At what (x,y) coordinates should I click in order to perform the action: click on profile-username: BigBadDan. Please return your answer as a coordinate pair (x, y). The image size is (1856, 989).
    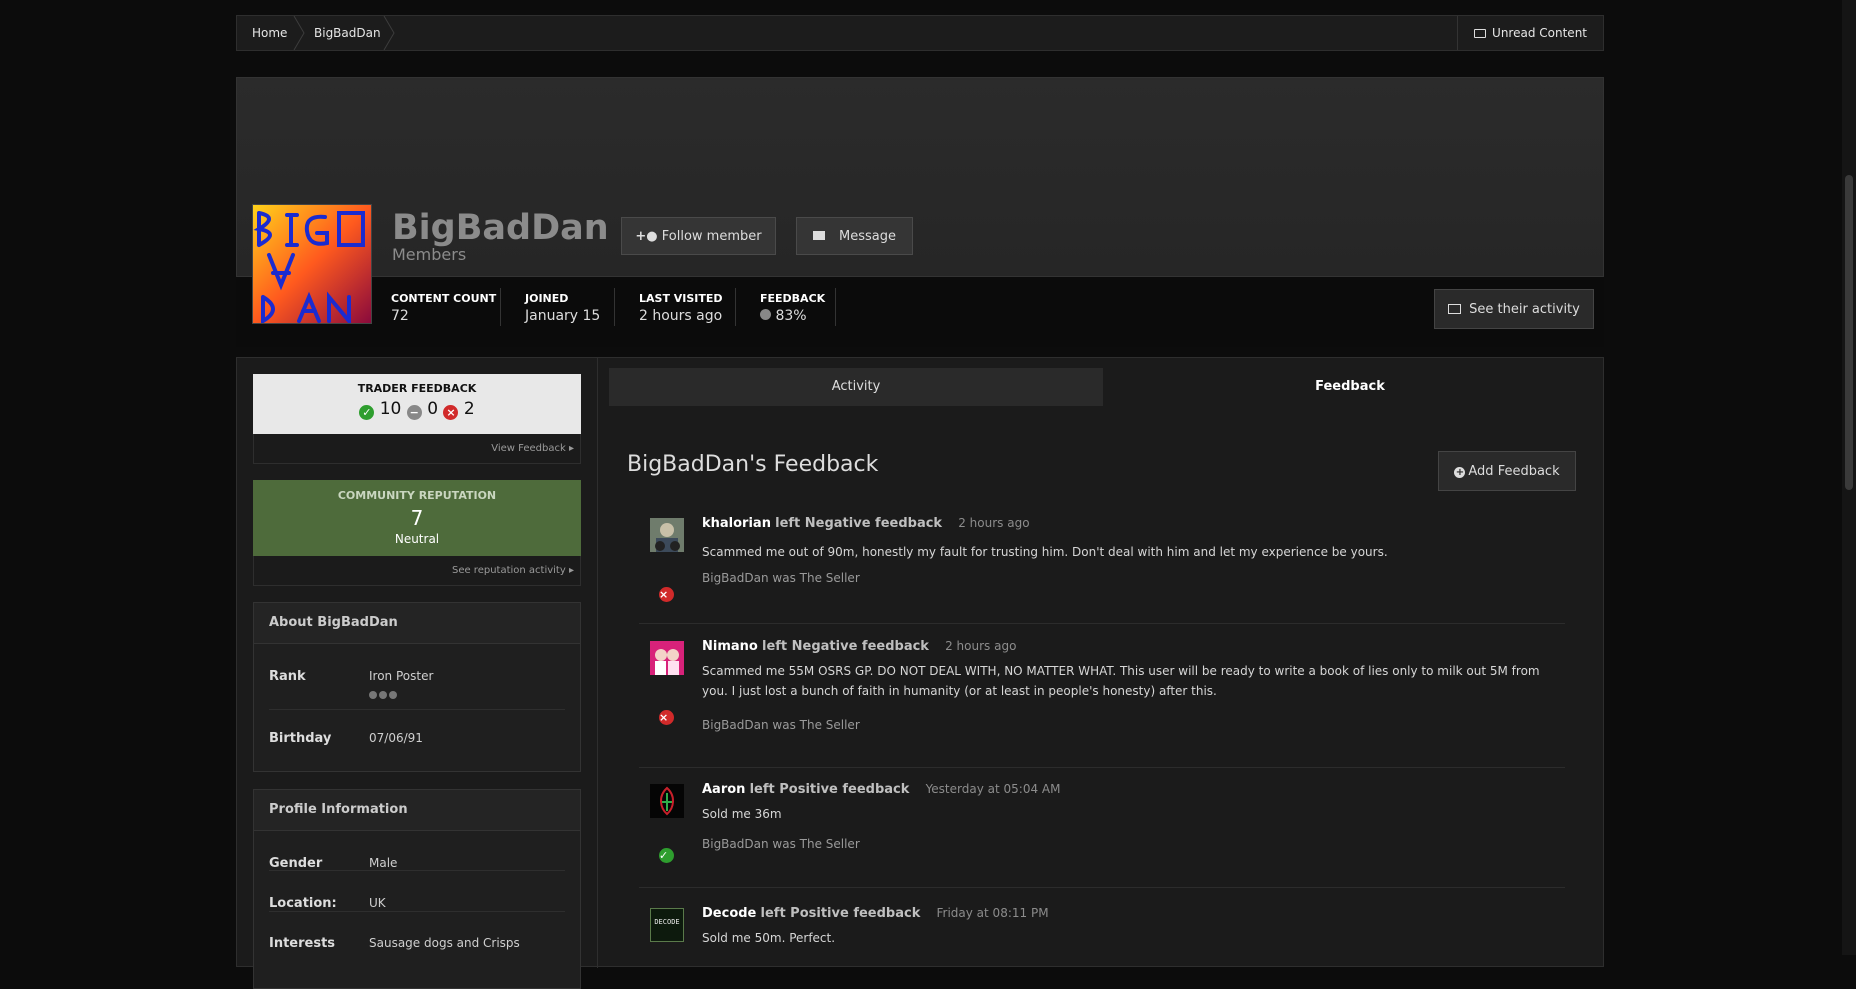
    Looking at the image, I should click on (500, 228).